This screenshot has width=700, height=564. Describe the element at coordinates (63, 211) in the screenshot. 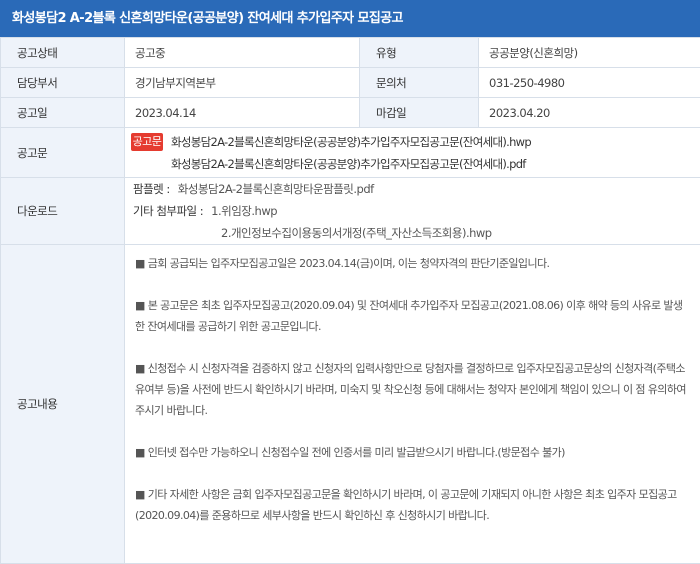

I see `download-label: 다운로드` at that location.